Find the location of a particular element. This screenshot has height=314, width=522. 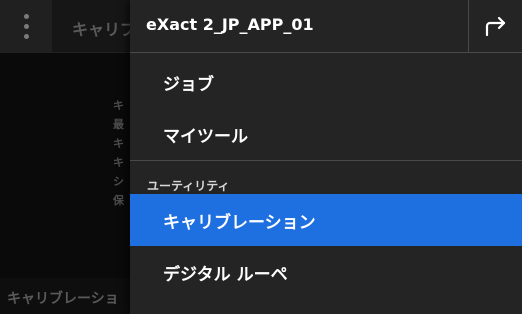

menu-item-label: ジョブ is located at coordinates (188, 85).